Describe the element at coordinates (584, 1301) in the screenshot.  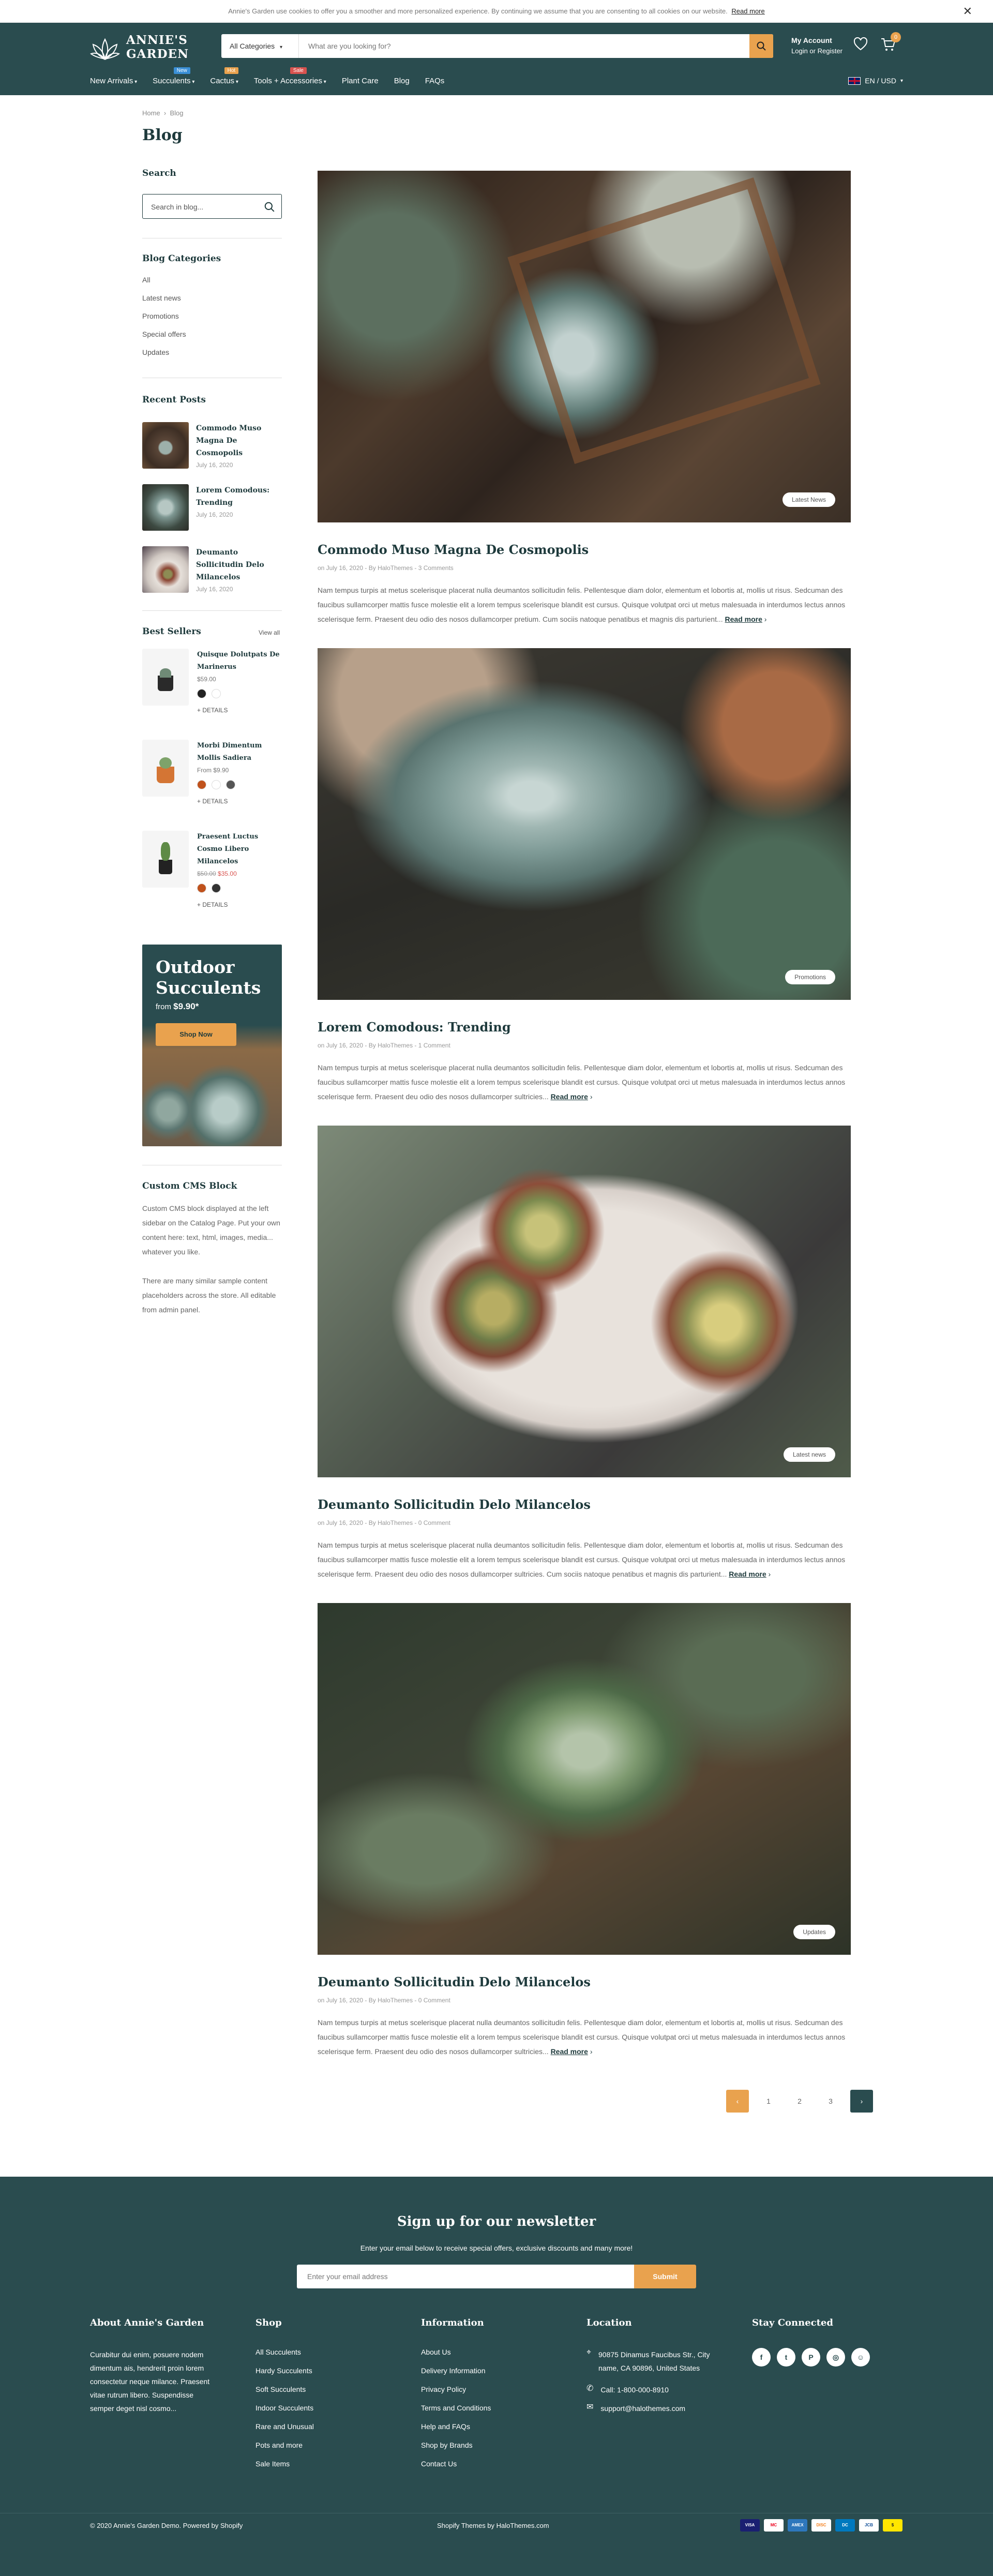
I see `post-image: Latest news` at that location.